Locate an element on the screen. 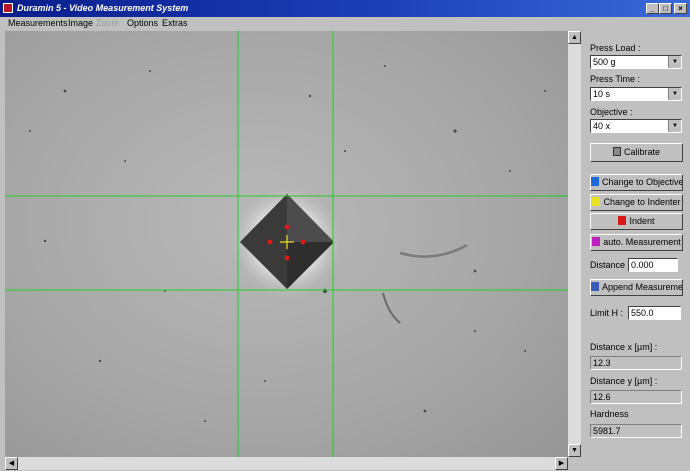 This screenshot has height=471, width=690. hardness-label: Hardness is located at coordinates (609, 414).